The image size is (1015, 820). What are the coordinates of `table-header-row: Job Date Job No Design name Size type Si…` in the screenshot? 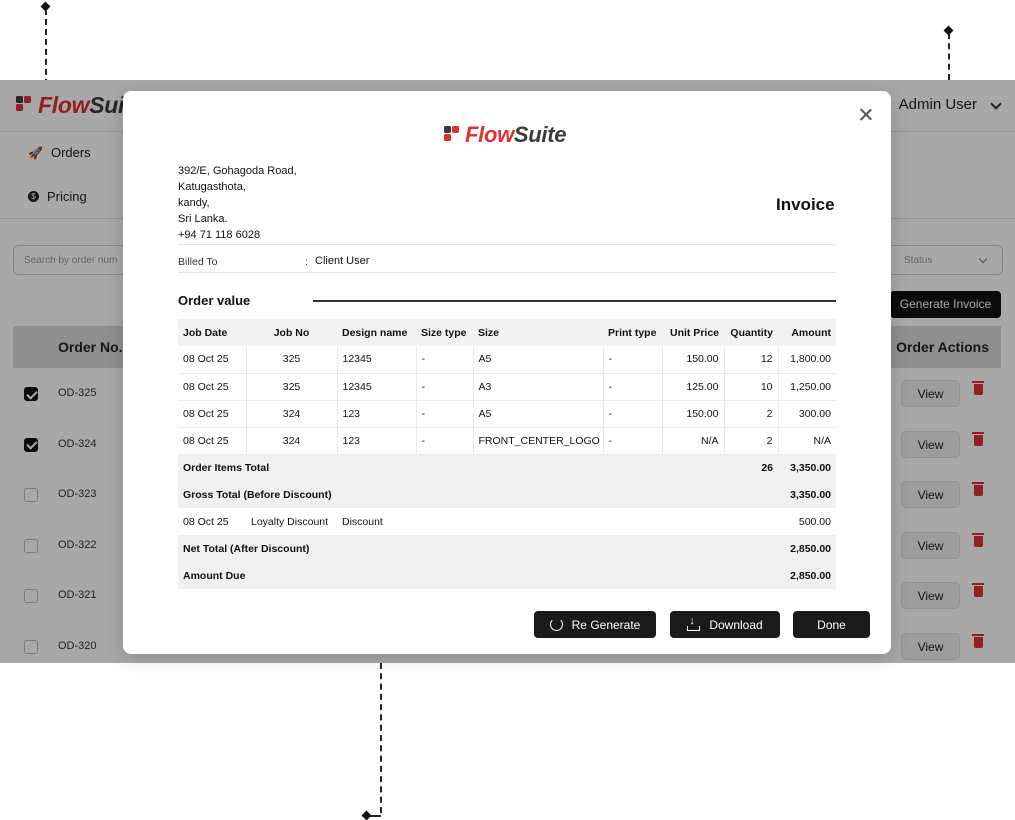 It's located at (507, 332).